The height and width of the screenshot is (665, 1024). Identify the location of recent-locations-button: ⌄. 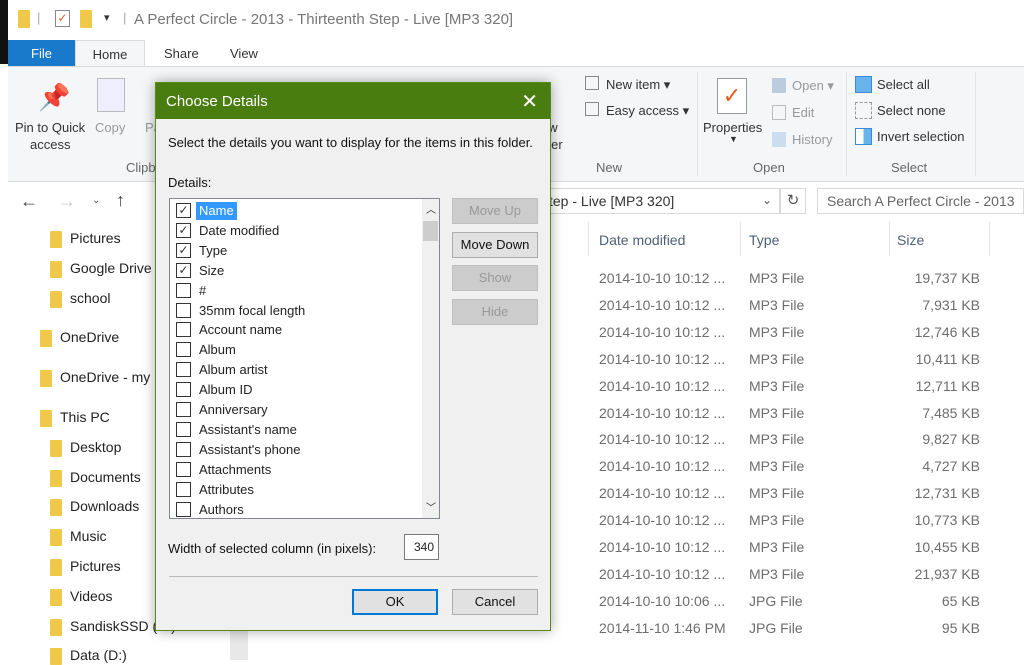
(96, 200).